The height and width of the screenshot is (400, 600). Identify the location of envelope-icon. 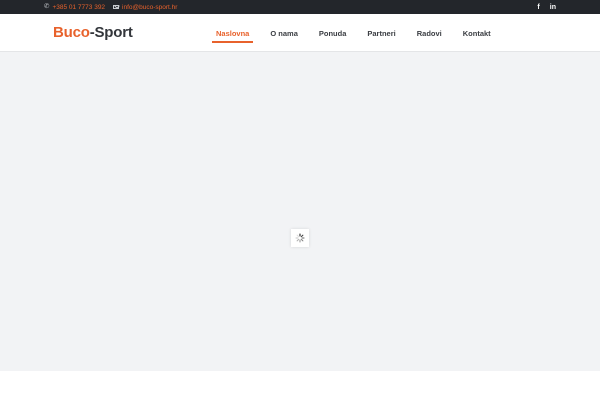
(116, 7).